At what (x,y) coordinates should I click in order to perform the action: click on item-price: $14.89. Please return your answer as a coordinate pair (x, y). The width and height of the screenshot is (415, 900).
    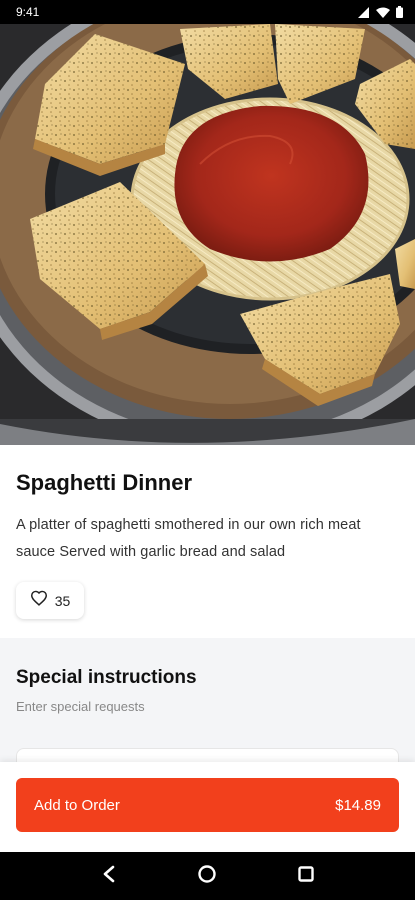
    Looking at the image, I should click on (358, 805).